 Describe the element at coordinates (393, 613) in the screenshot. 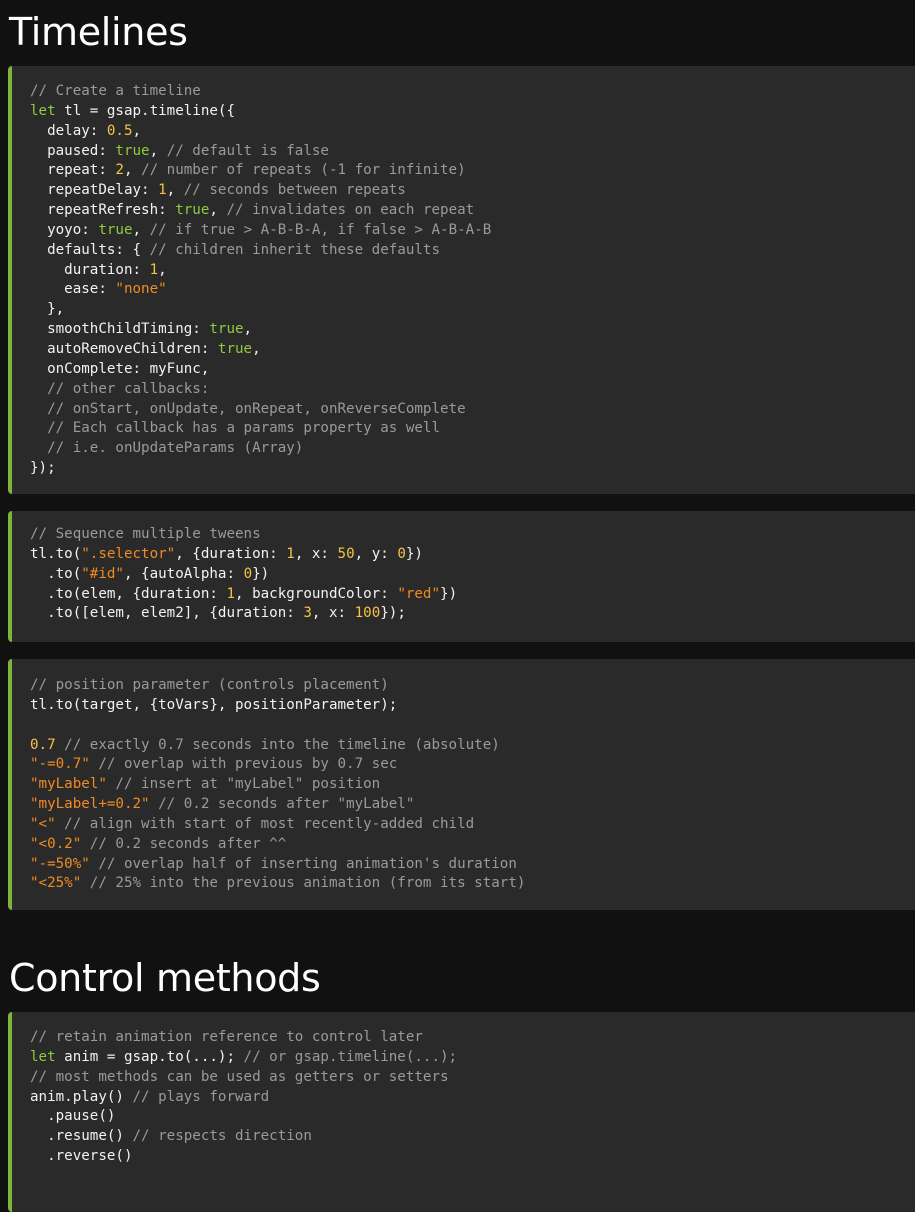

I see `code-text: });` at that location.